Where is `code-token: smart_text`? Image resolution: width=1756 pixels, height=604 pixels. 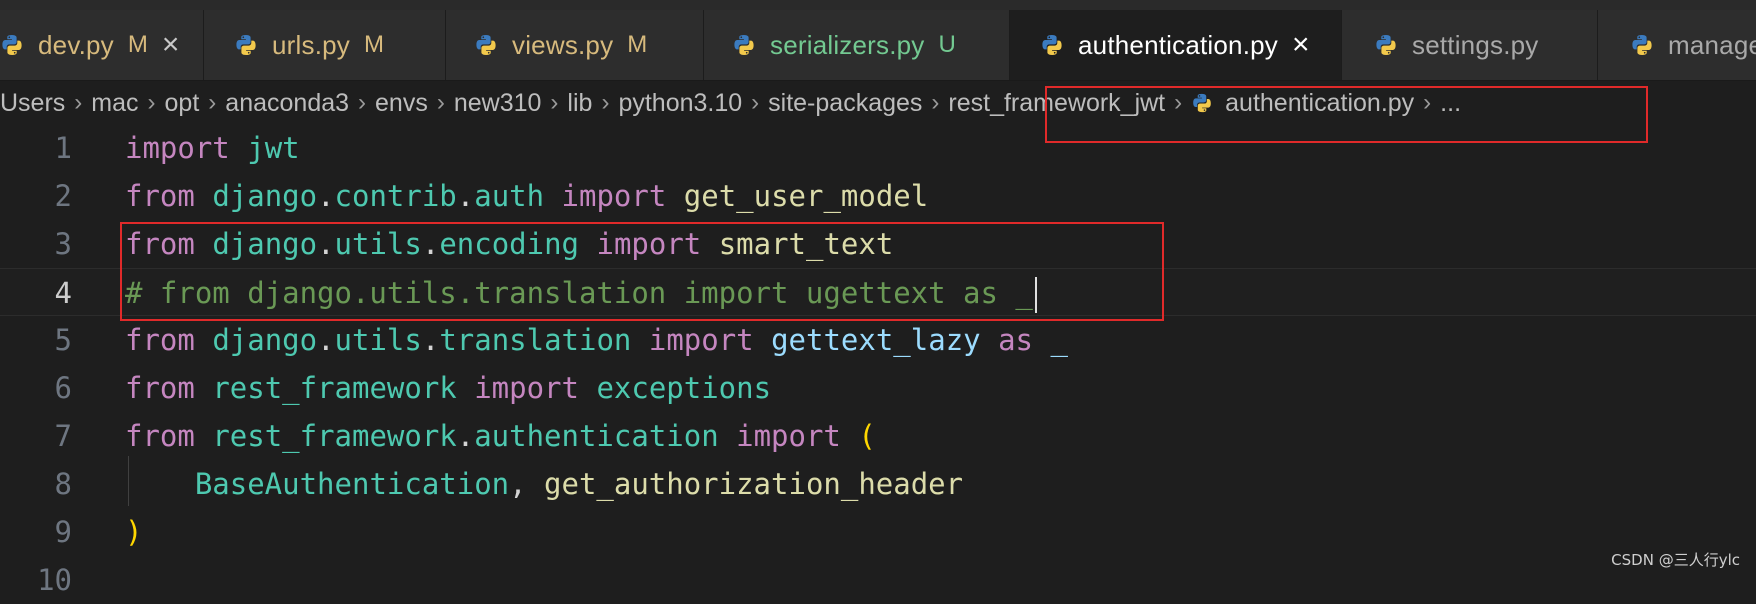 code-token: smart_text is located at coordinates (806, 244).